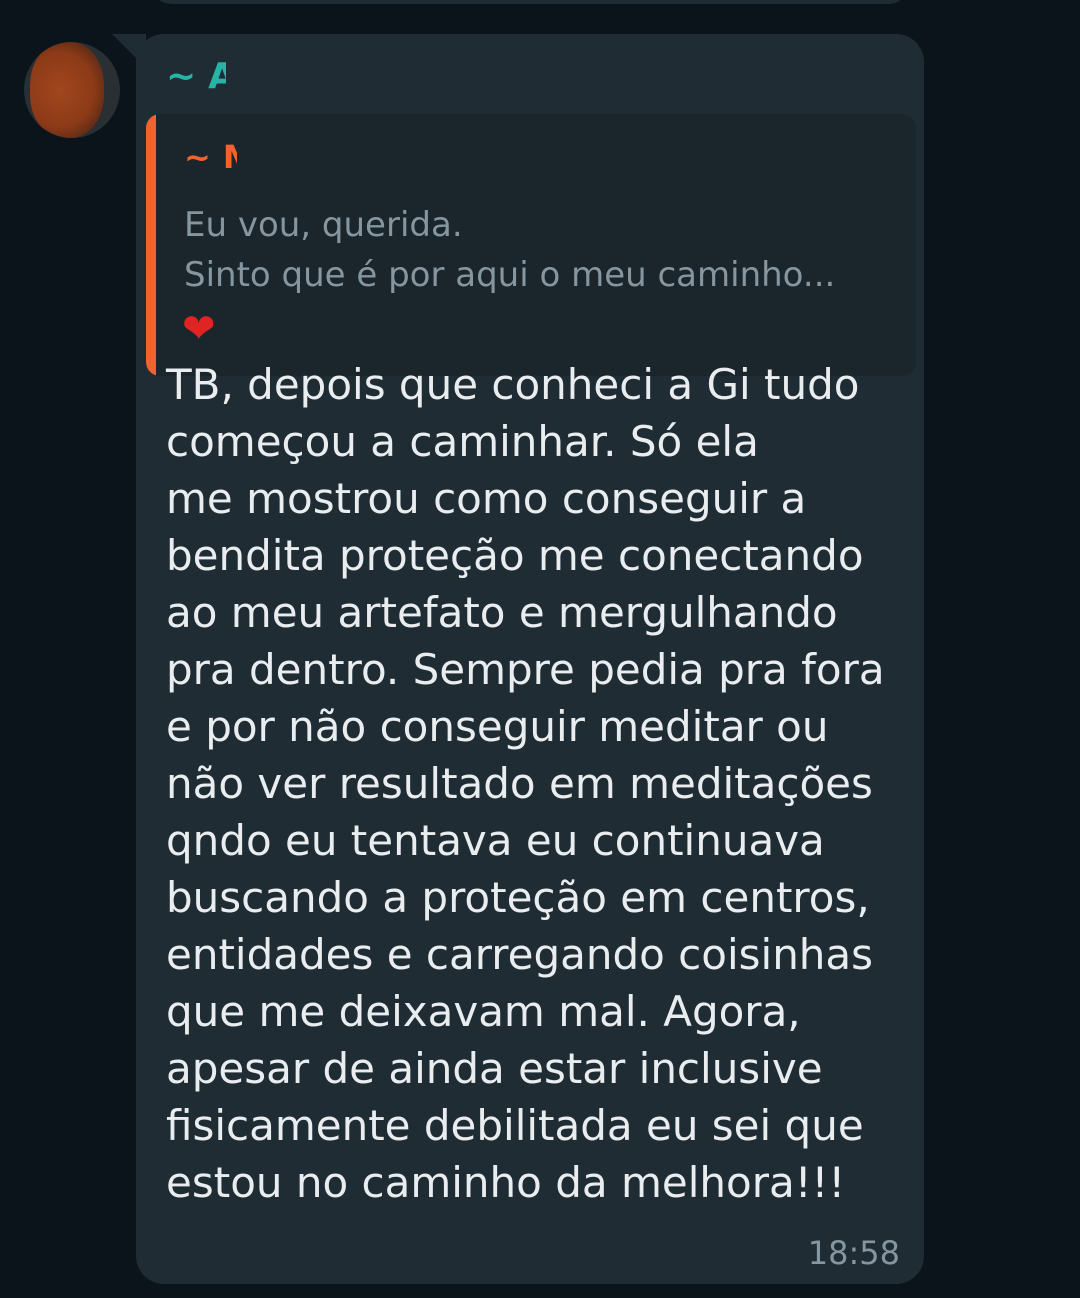  What do you see at coordinates (197, 157) in the screenshot?
I see `quoted-author-tilde: ~` at bounding box center [197, 157].